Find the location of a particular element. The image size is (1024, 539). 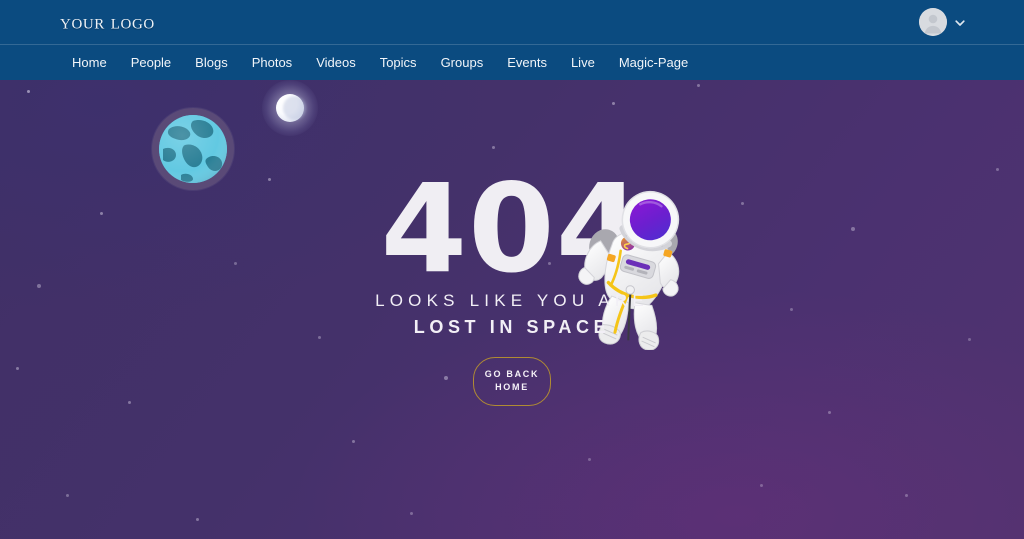

go-back-home-label-line-1: GO BACK is located at coordinates (512, 374).